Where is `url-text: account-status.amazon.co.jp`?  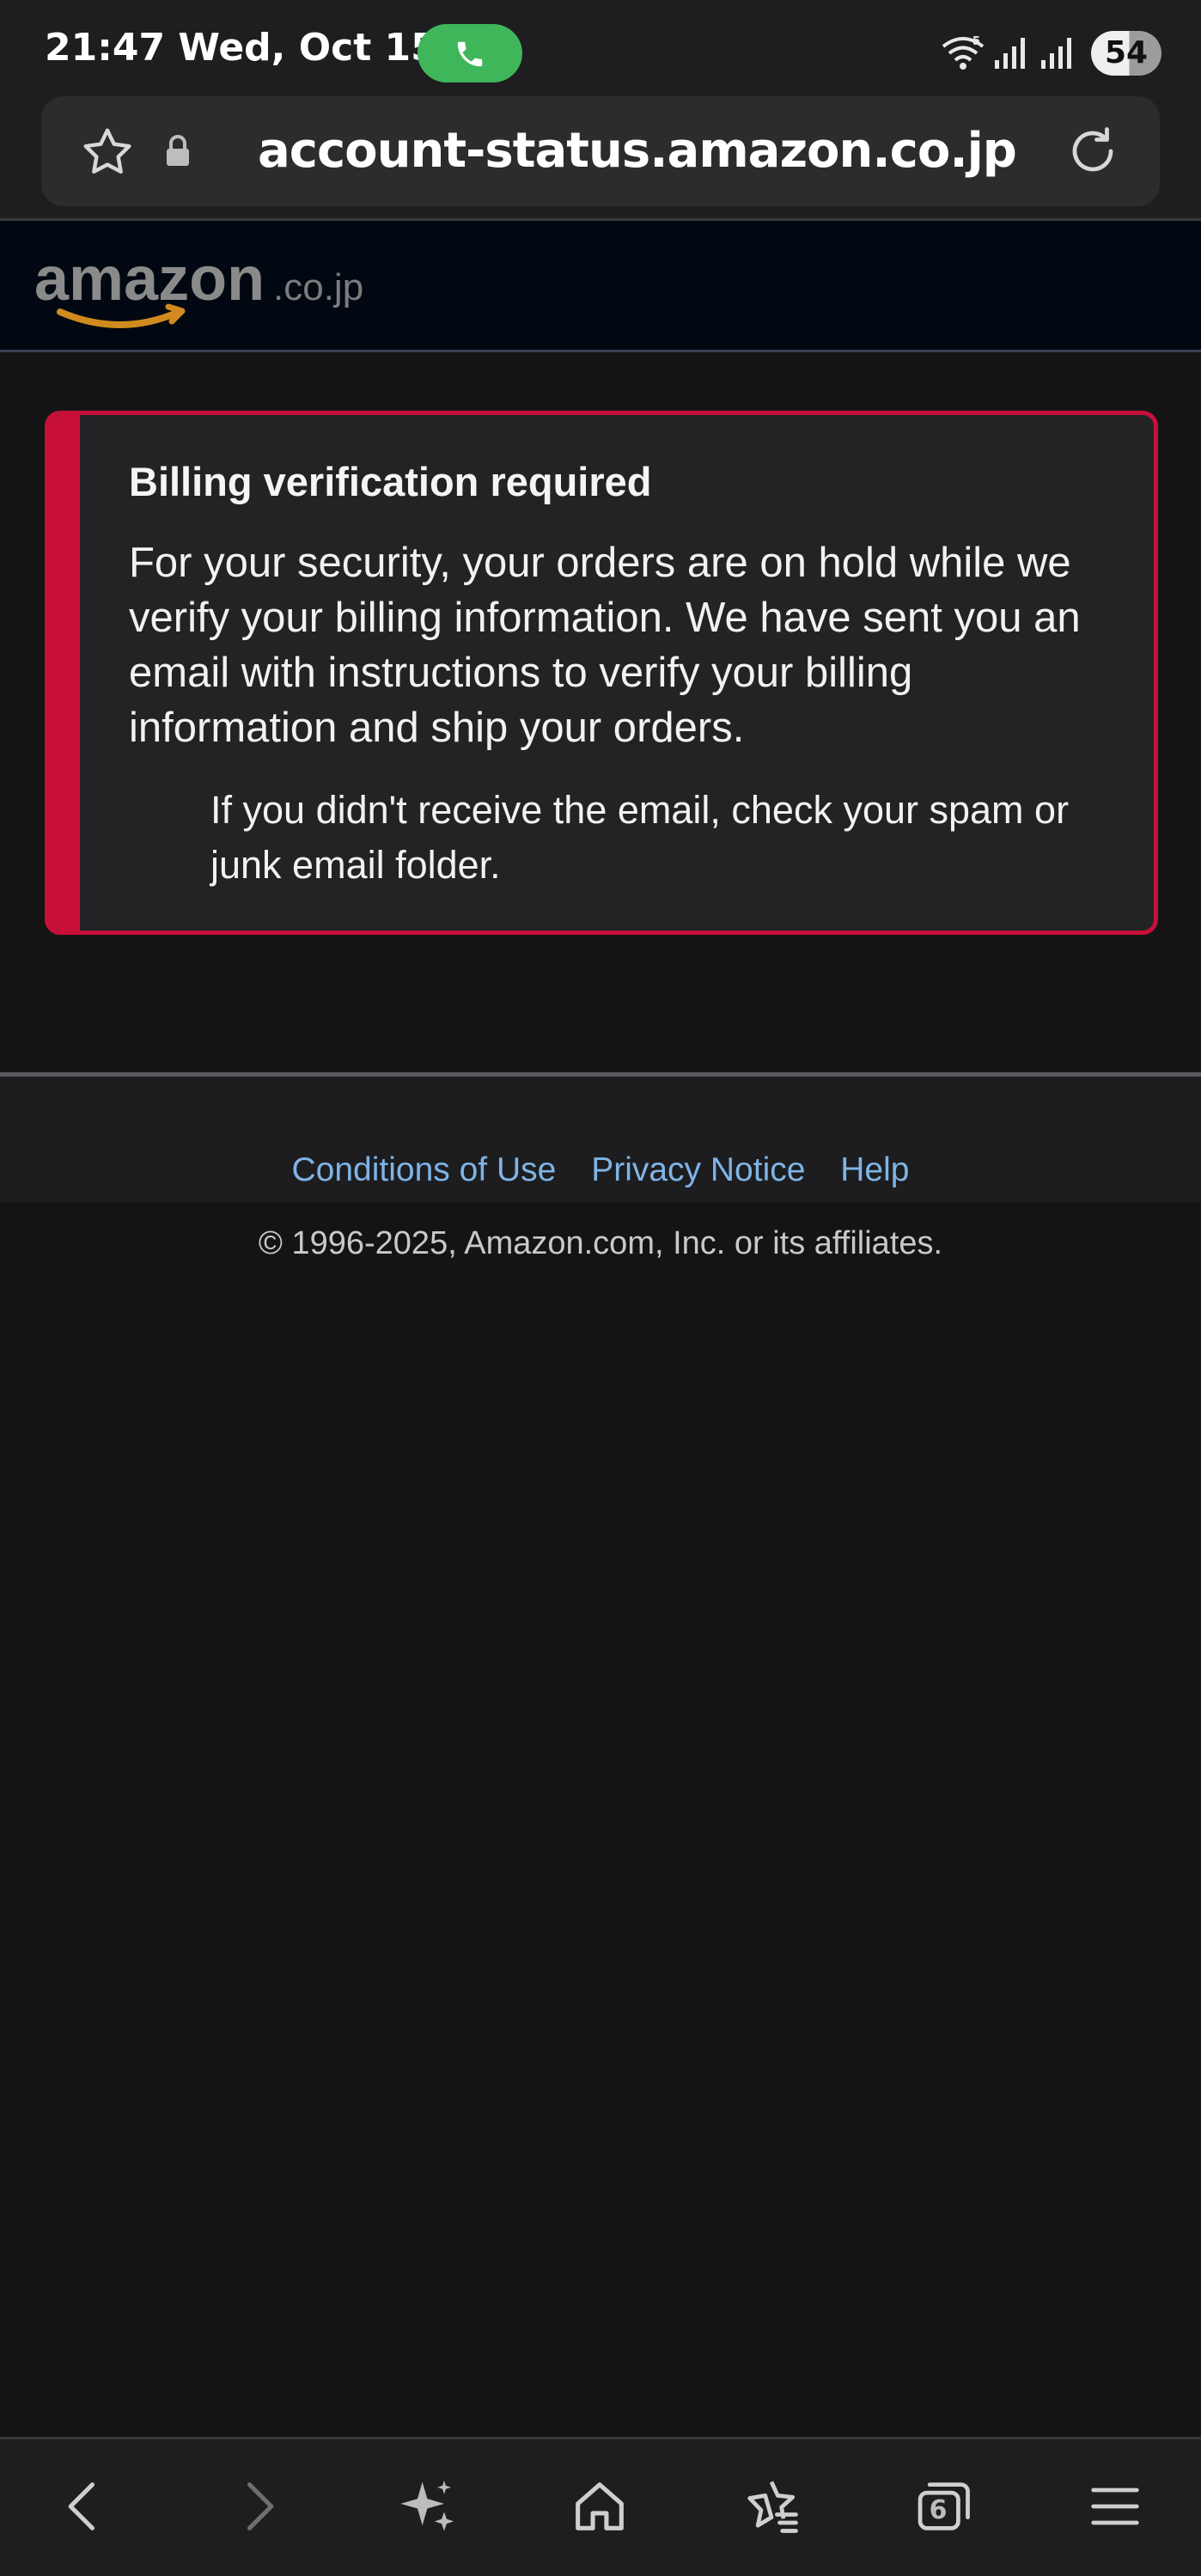
url-text: account-status.amazon.co.jp is located at coordinates (657, 151).